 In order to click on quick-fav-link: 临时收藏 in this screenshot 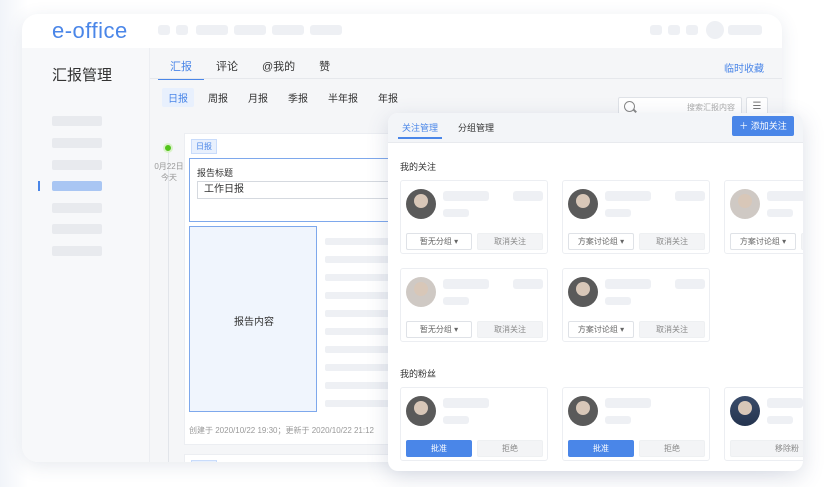, I will do `click(744, 67)`.